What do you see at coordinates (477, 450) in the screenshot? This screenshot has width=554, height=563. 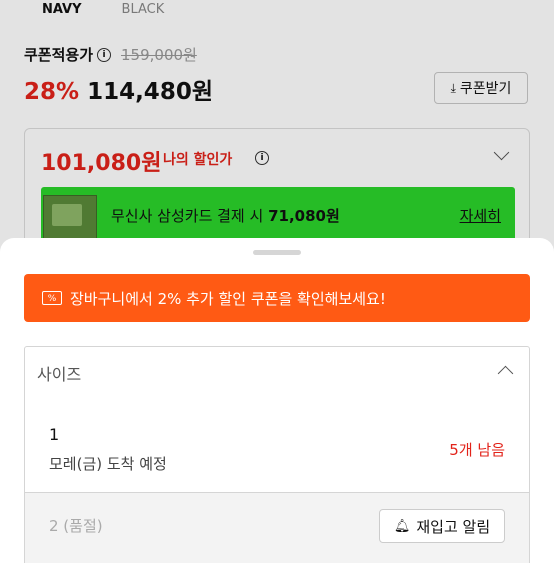 I see `stock-remaining: 5개 남음` at bounding box center [477, 450].